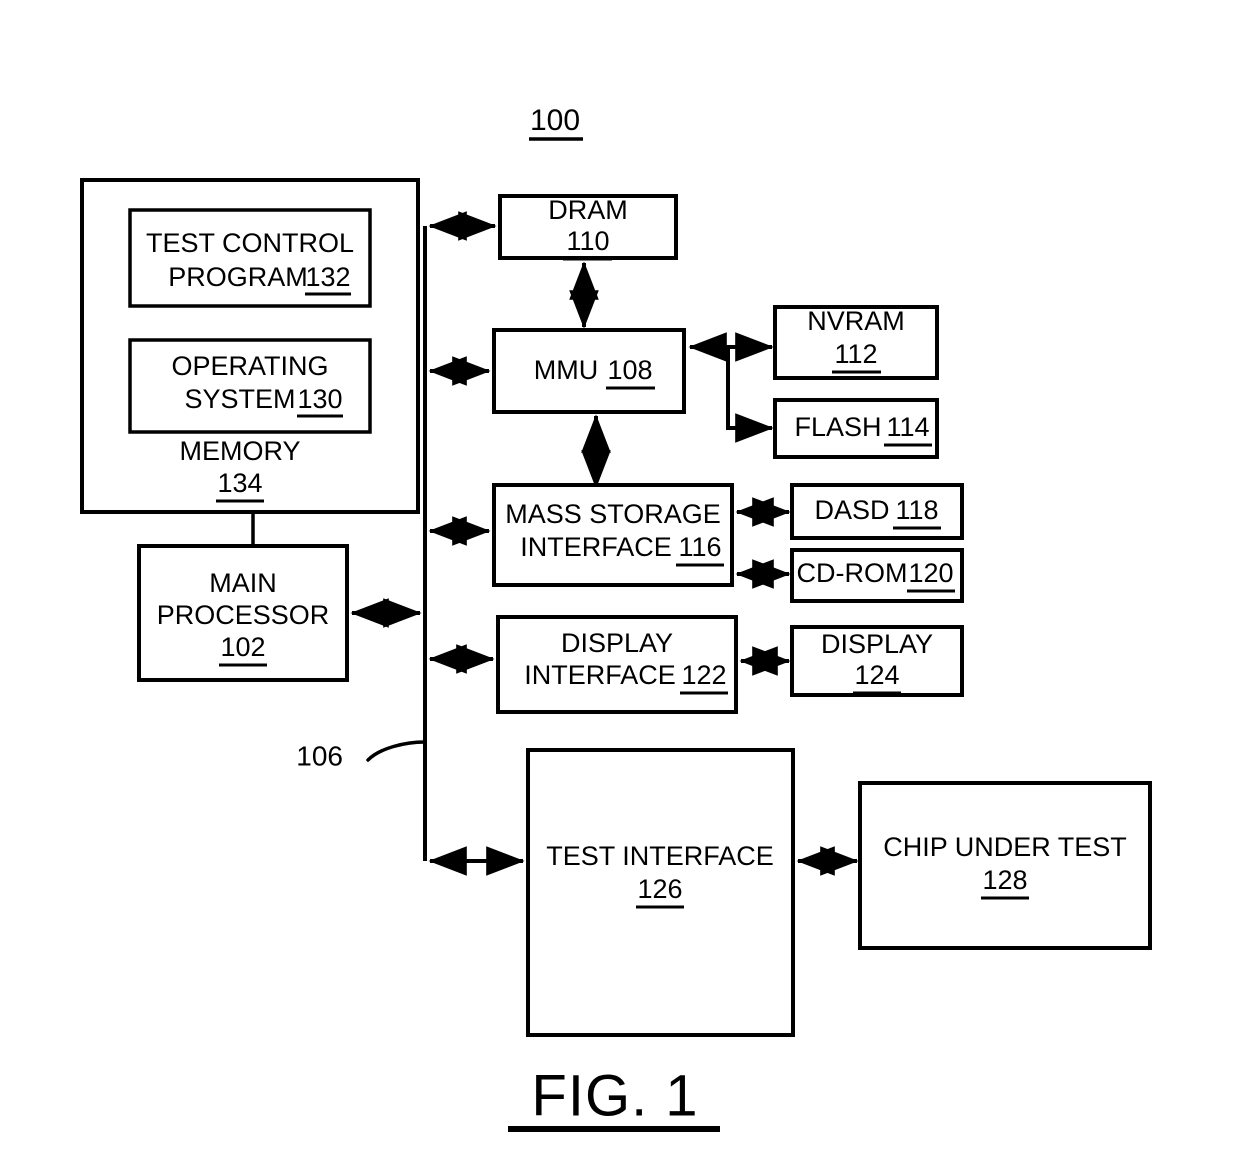  Describe the element at coordinates (851, 510) in the screenshot. I see `dasd-label: DASD` at that location.